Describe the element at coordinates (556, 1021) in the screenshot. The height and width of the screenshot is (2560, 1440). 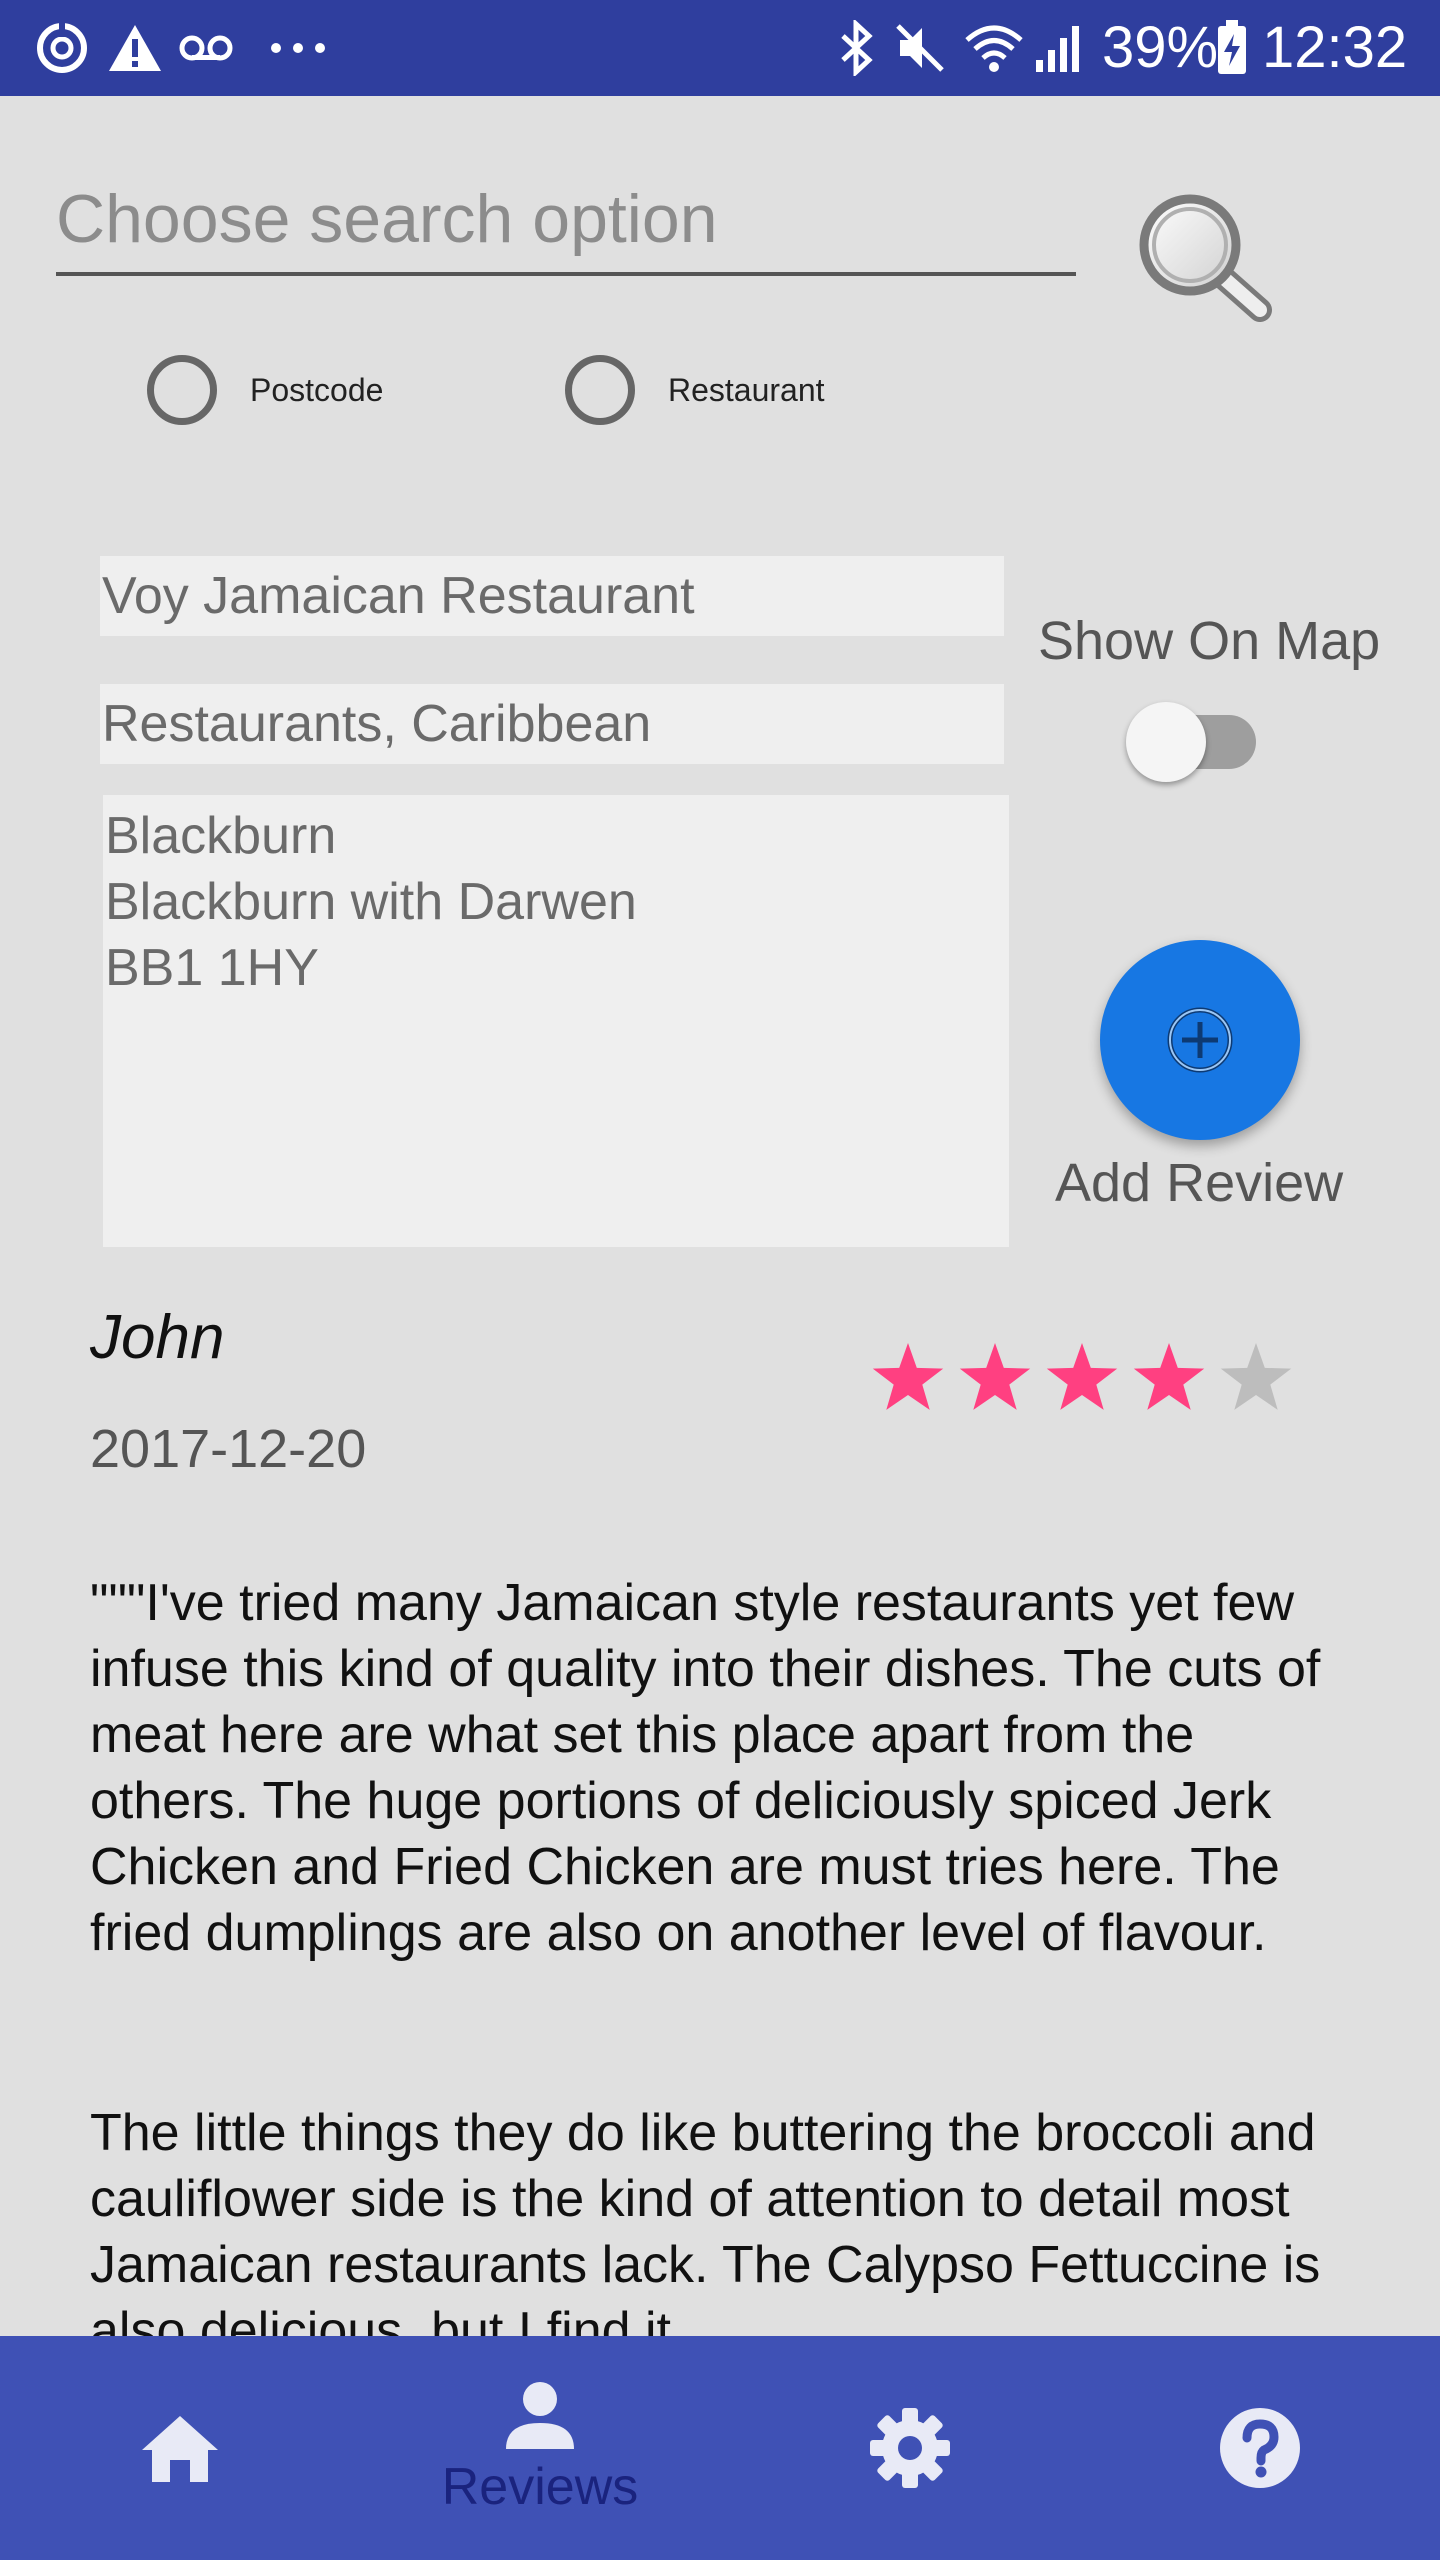
I see `restaurant-address-field: Blackburn Blackburn with Darwen BB1 1HY` at that location.